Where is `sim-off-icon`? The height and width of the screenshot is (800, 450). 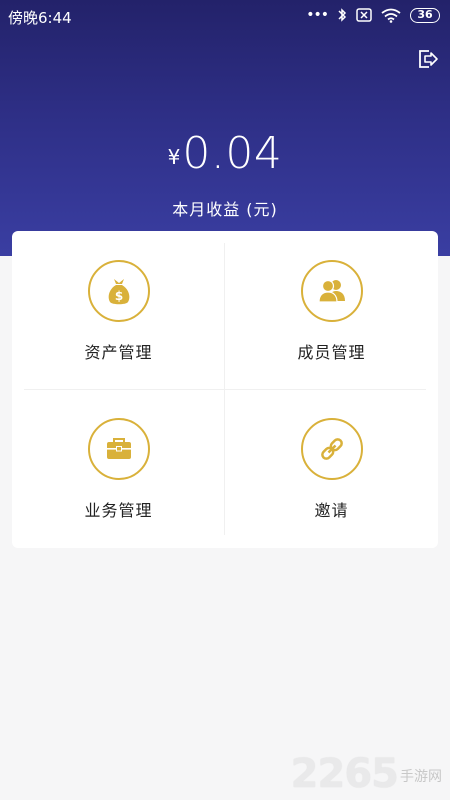 sim-off-icon is located at coordinates (364, 15).